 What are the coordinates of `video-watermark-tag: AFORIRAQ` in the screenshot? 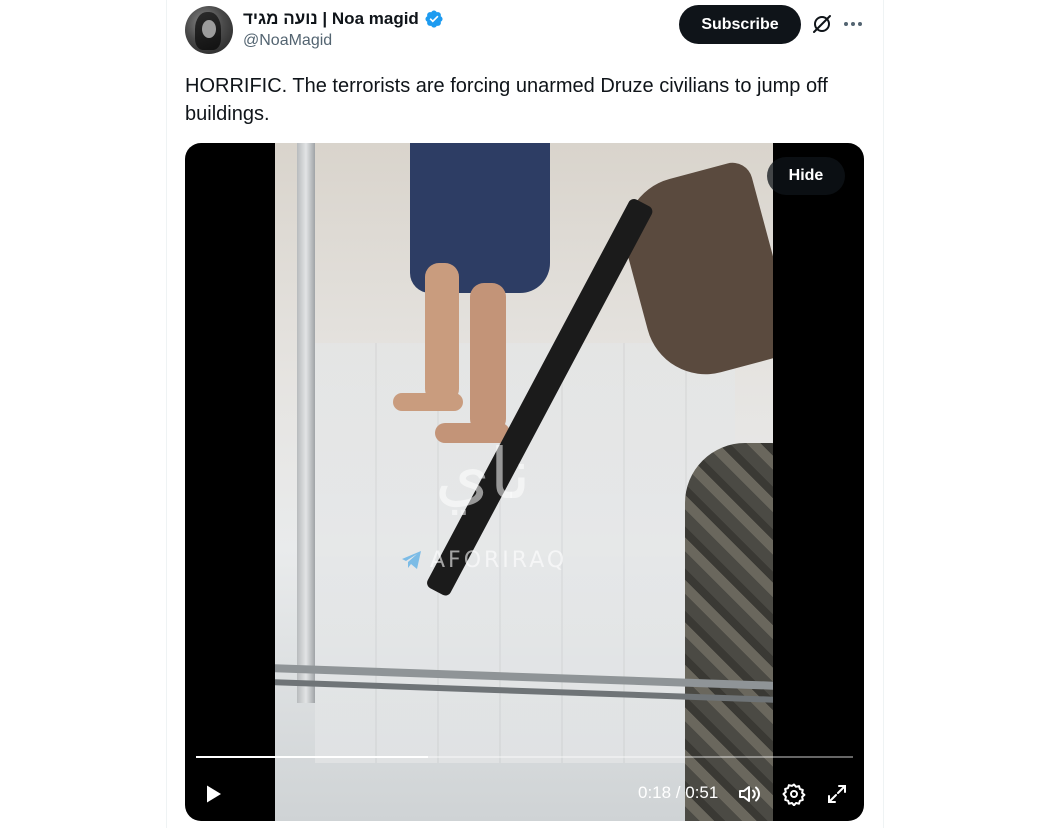 It's located at (499, 560).